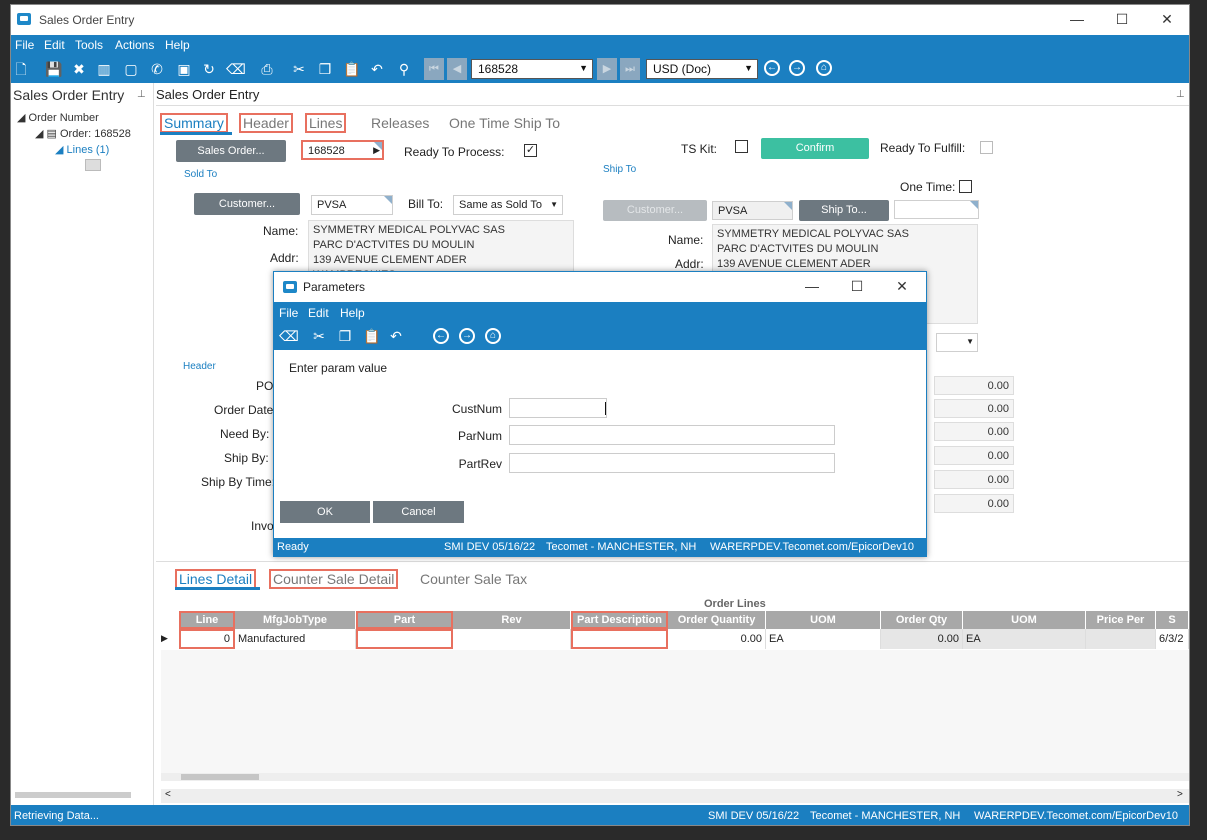 The height and width of the screenshot is (840, 1207). Describe the element at coordinates (54, 45) in the screenshot. I see `menu-edit: Edit` at that location.